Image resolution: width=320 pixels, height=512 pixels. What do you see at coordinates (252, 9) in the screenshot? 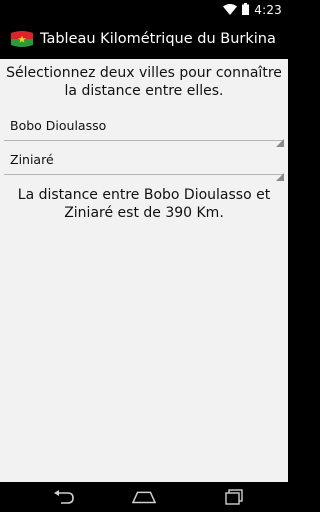
I see `status-icons: 4:23` at bounding box center [252, 9].